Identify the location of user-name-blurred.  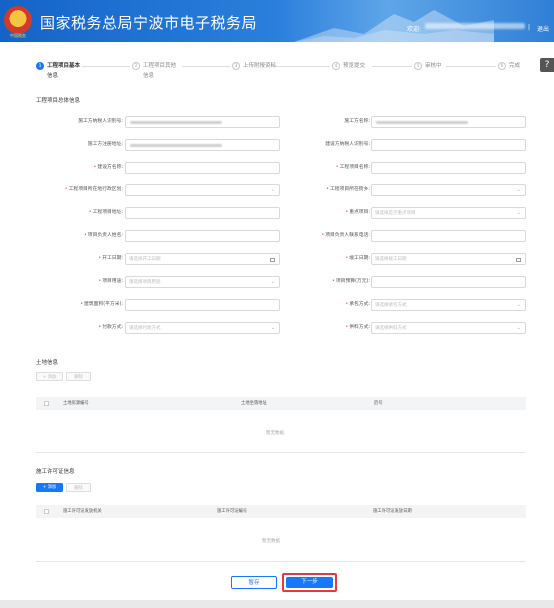
(475, 26).